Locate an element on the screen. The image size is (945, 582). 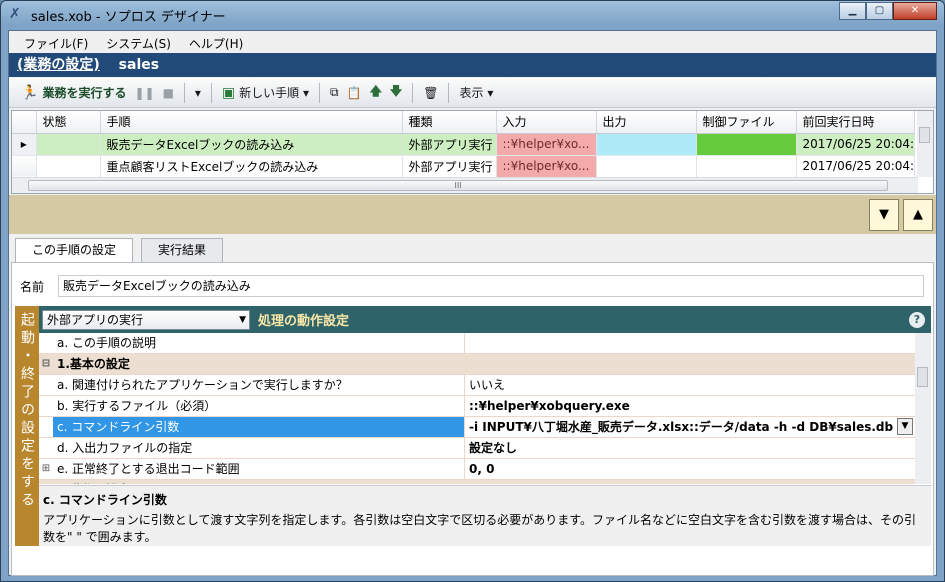
business-header: (業務の設定) sales is located at coordinates (472, 65).